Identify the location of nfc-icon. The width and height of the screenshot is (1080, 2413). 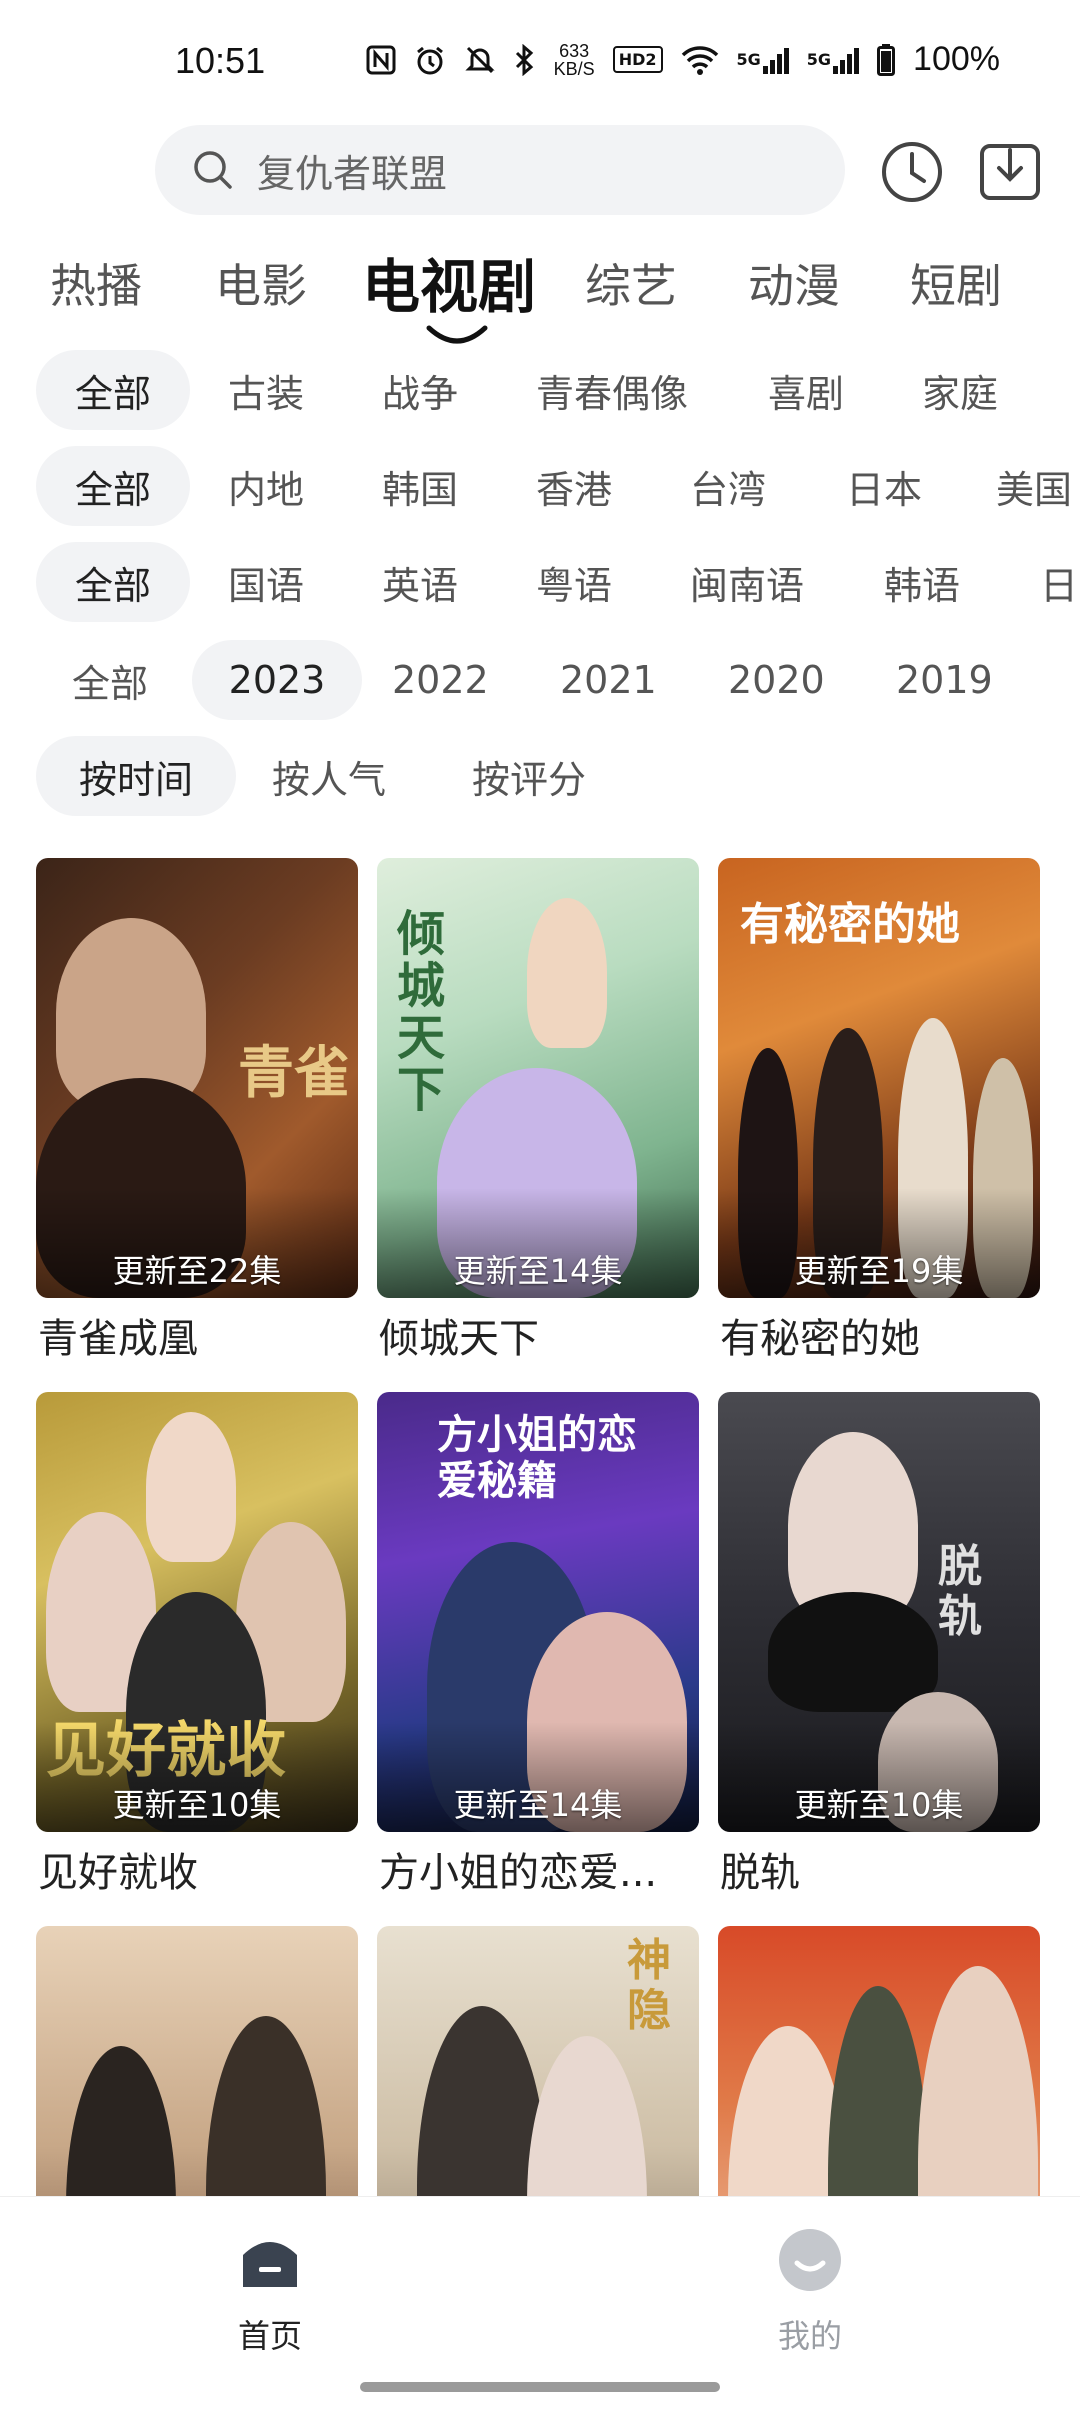
(381, 60).